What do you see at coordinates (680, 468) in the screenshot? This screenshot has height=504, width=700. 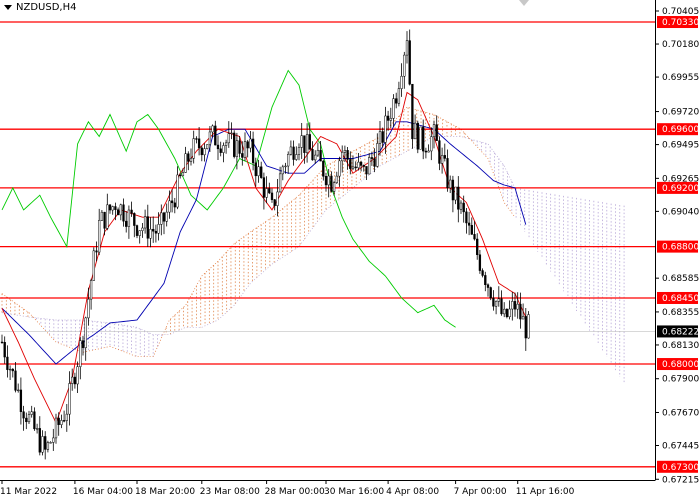 I see `level-price-tag: 0.67300` at bounding box center [680, 468].